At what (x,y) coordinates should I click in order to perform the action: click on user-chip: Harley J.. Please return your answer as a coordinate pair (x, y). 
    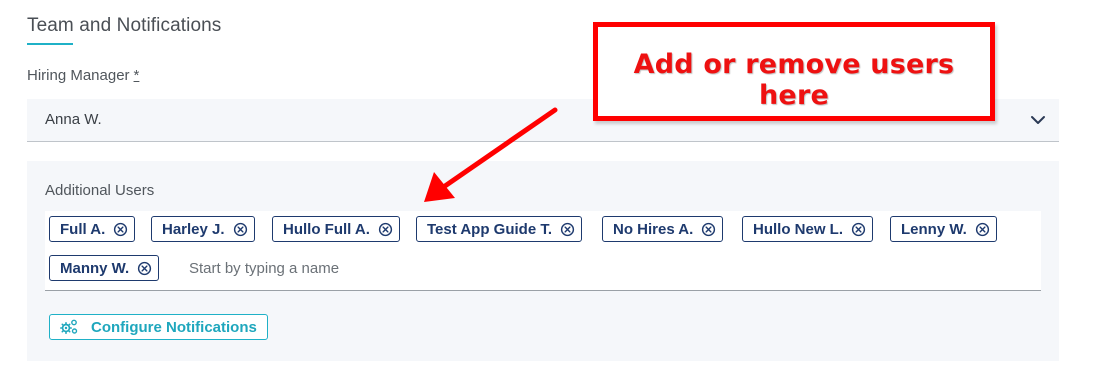
    Looking at the image, I should click on (203, 229).